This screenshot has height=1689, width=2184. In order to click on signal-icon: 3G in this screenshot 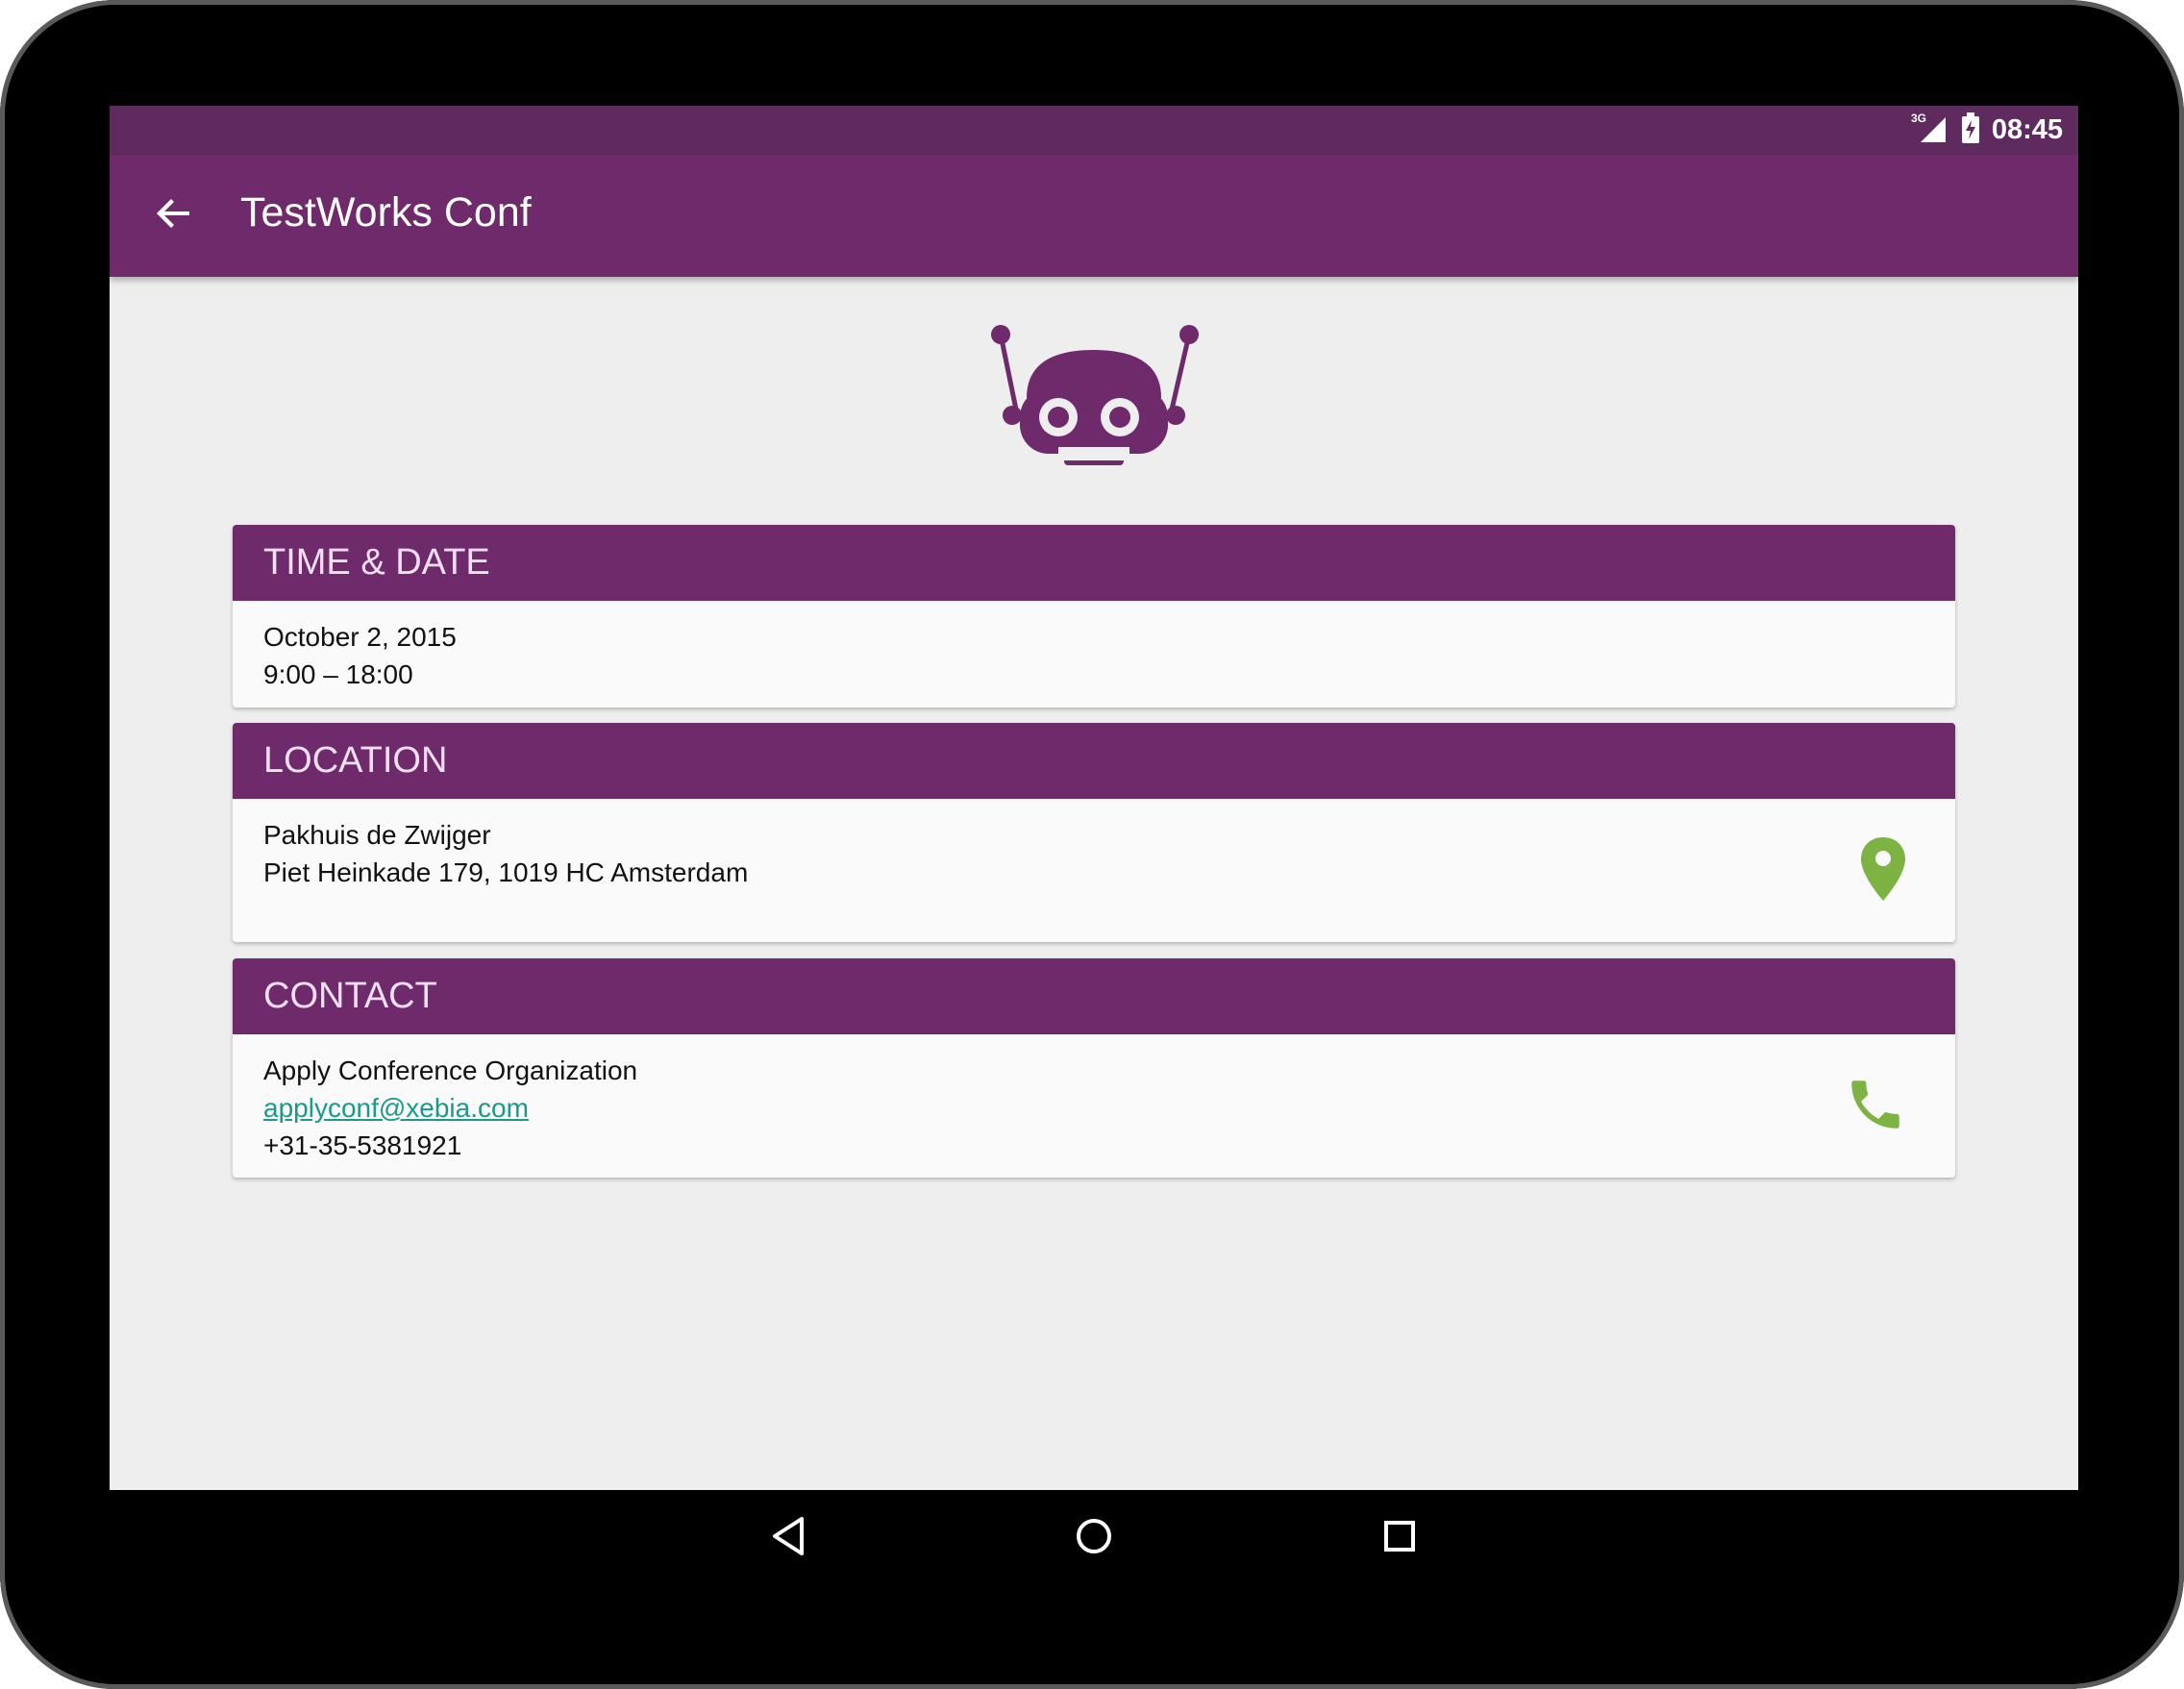, I will do `click(1930, 130)`.